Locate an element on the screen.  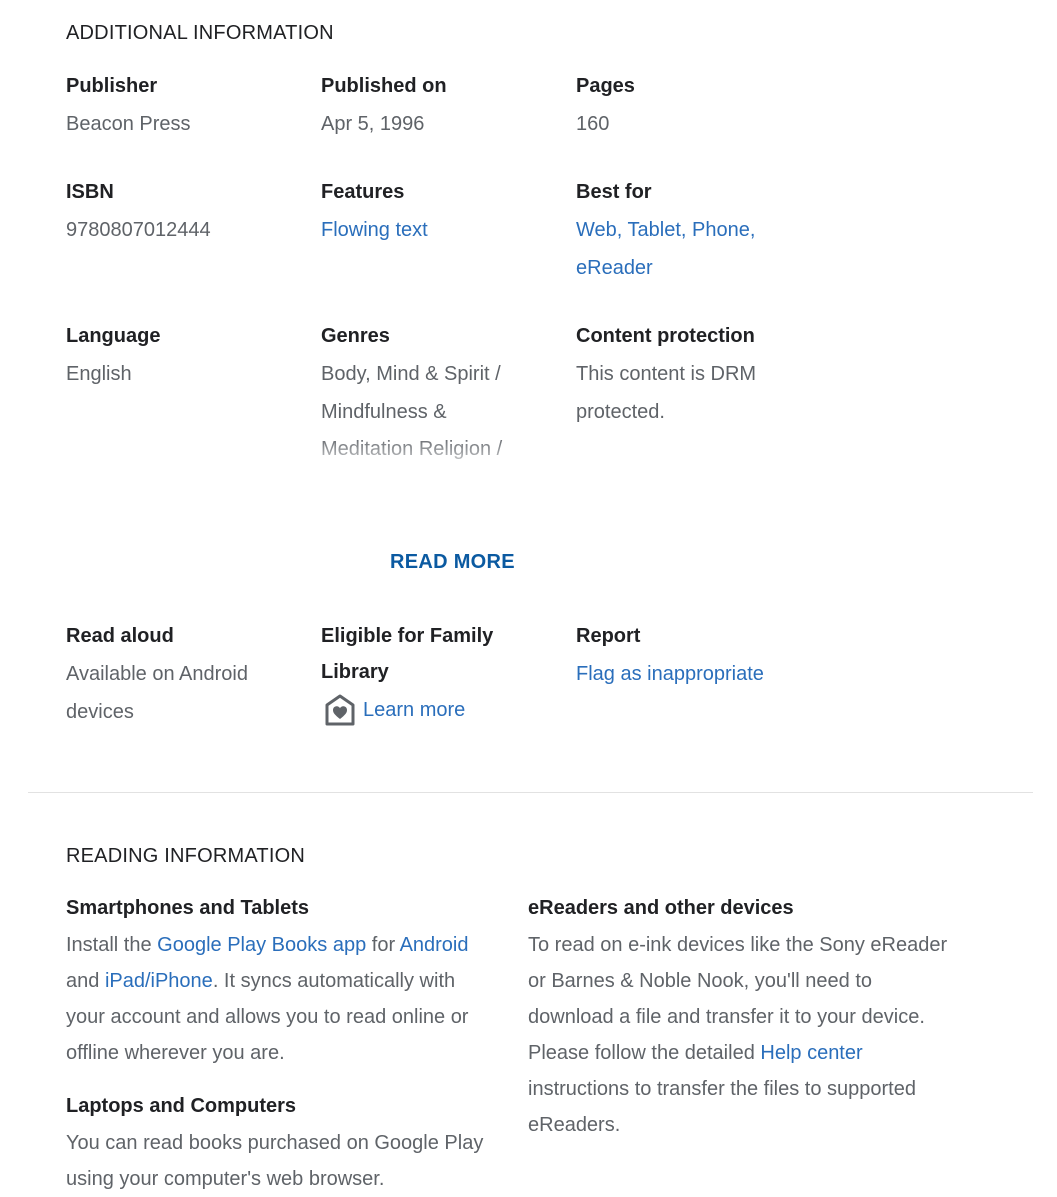
features-flowing-text-link: Flowing text is located at coordinates (374, 230).